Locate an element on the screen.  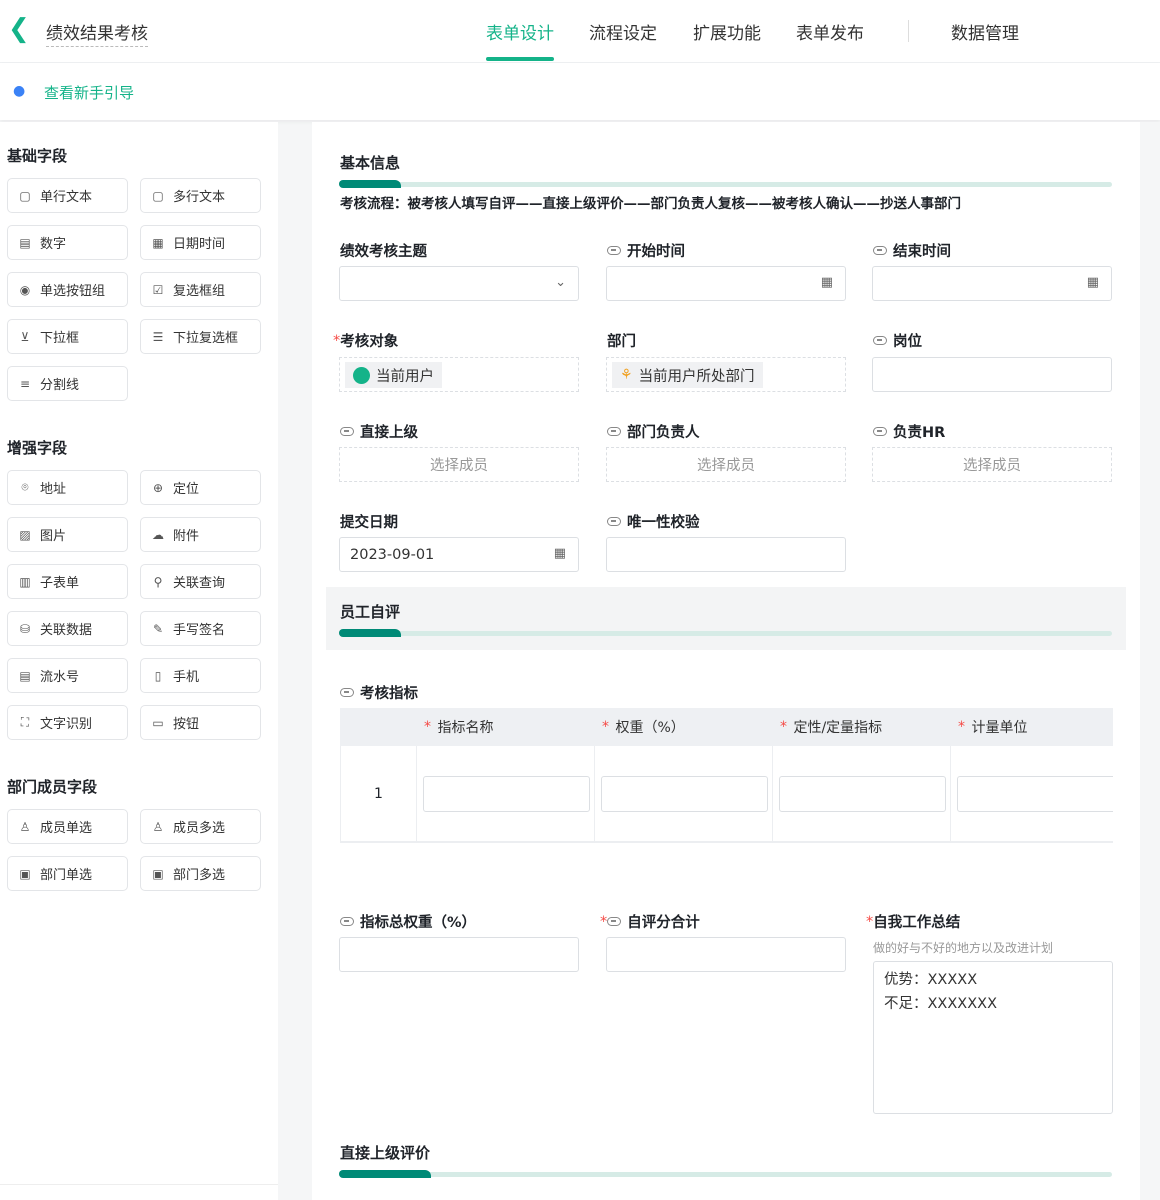
users-icon: ♙ is located at coordinates (158, 826).